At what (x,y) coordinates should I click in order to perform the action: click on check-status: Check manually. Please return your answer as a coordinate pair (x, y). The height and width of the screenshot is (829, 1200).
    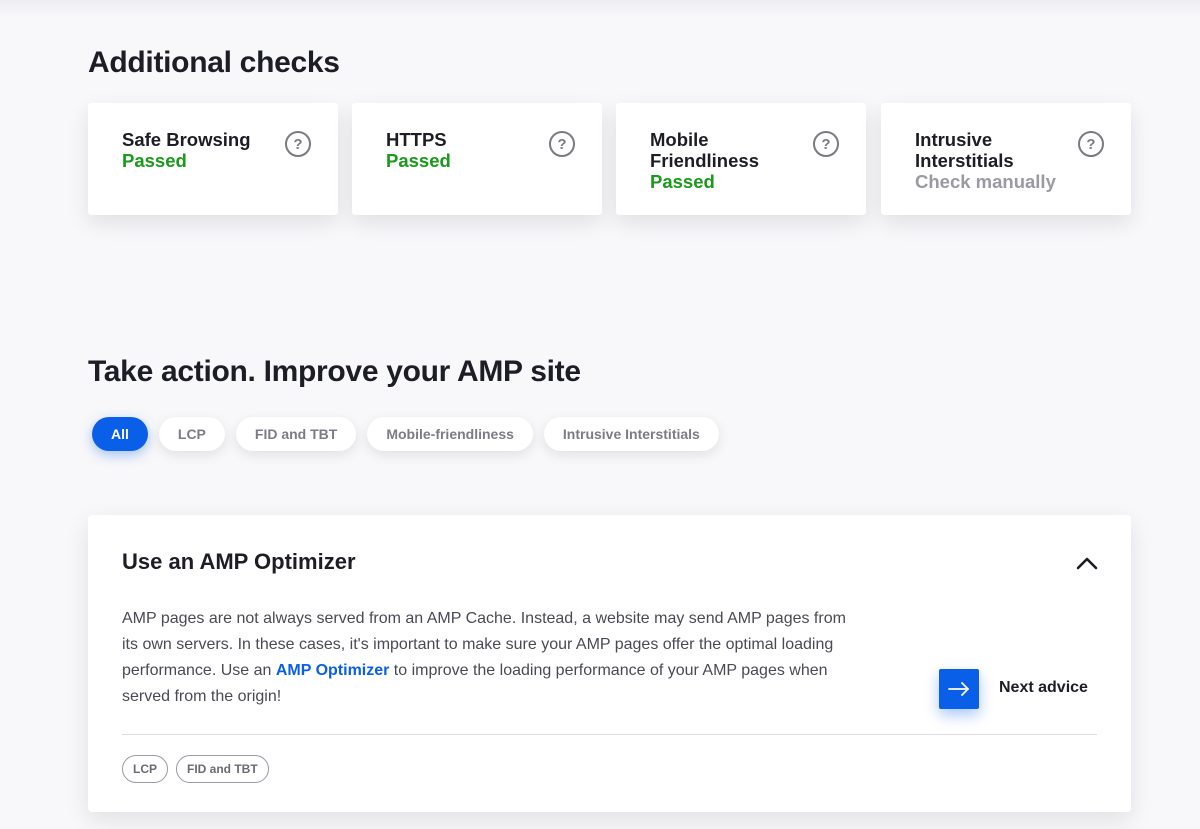
    Looking at the image, I should click on (985, 181).